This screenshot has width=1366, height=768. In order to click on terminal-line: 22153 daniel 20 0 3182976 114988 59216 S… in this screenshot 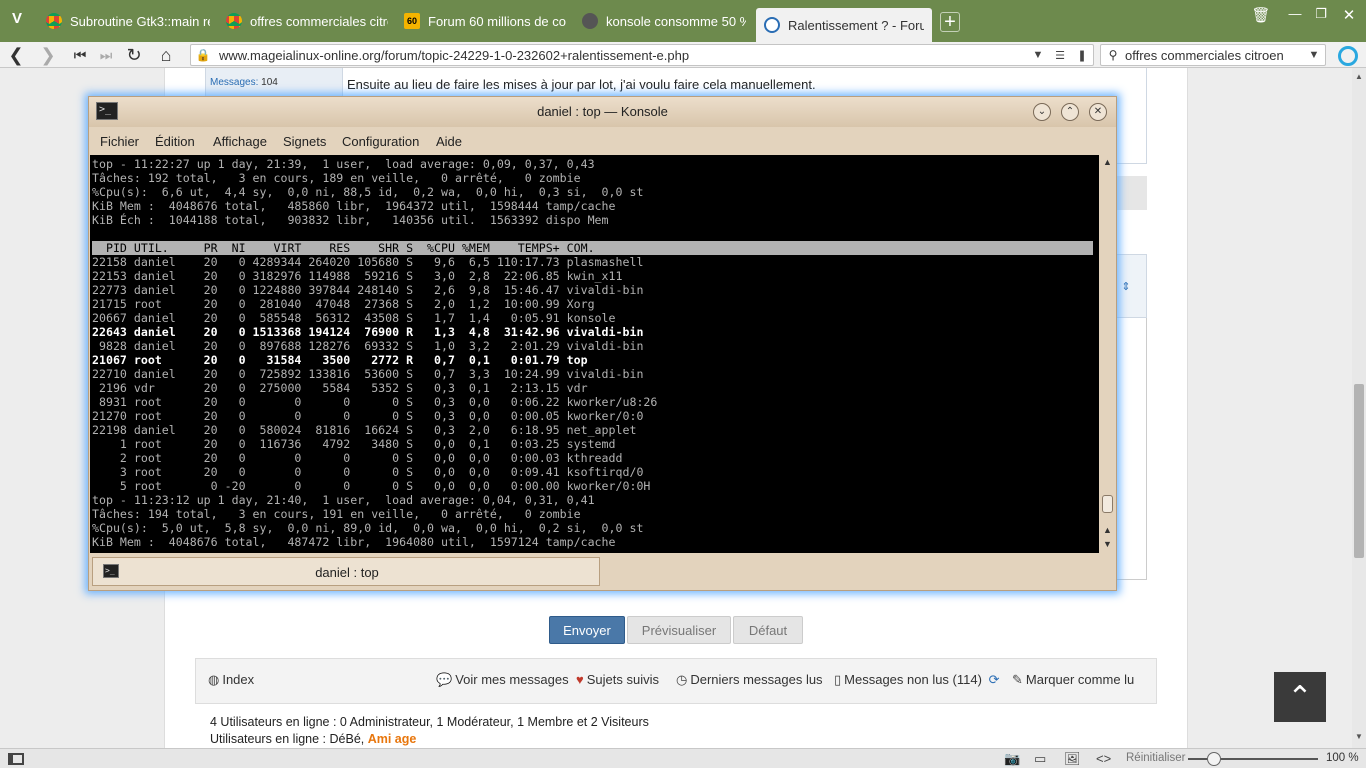, I will do `click(357, 276)`.